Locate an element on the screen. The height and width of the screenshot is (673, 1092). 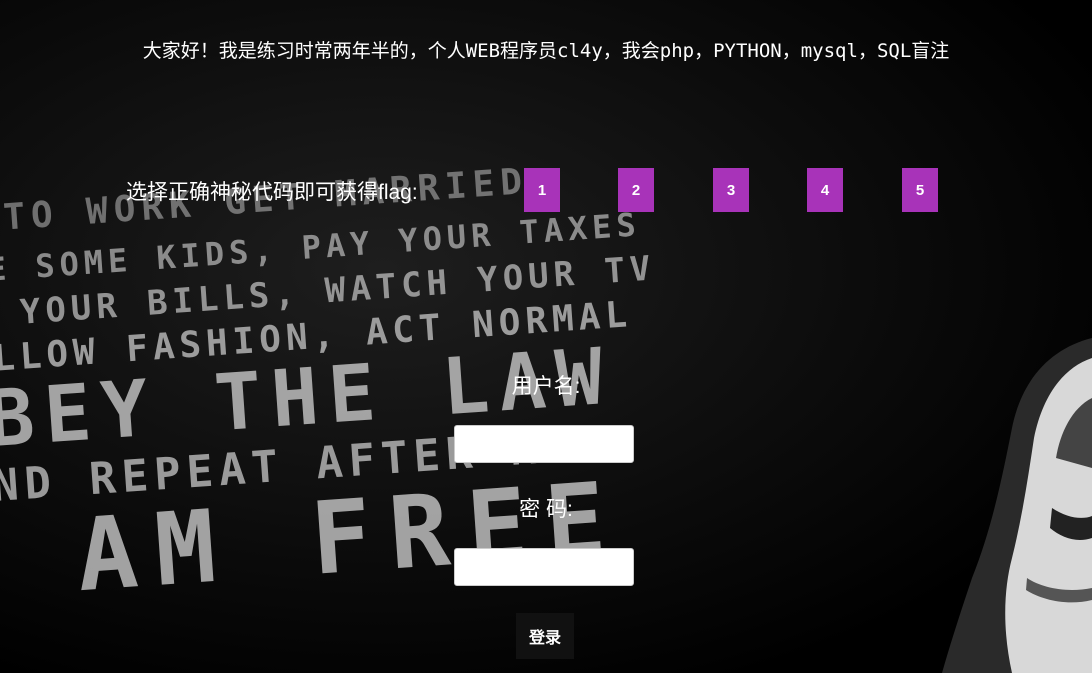
poster-line: E SOME KIDS, PAY YOUR TAXES is located at coordinates (321, 247).